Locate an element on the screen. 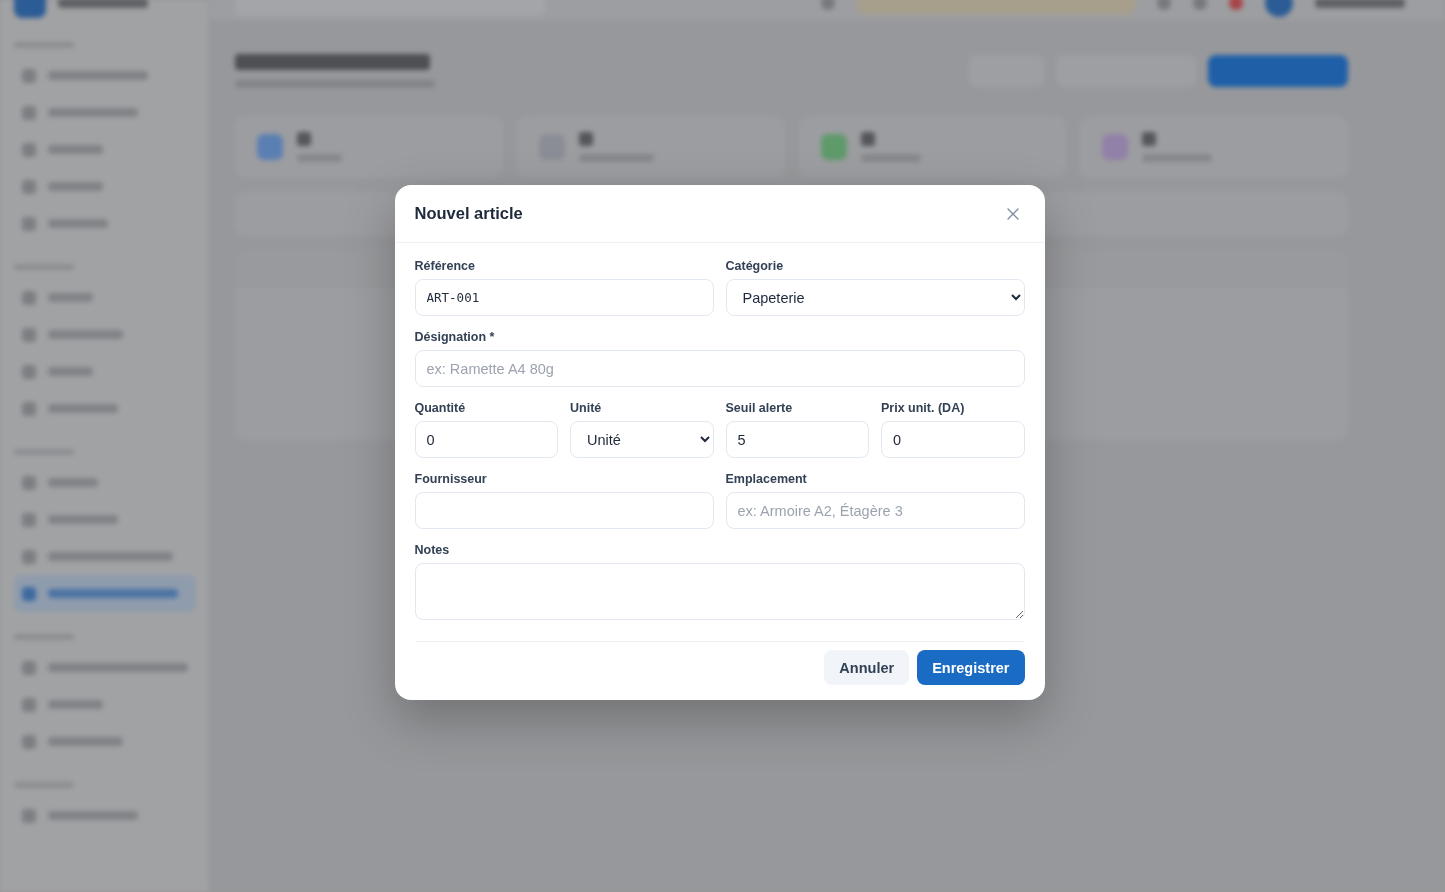  input-field is located at coordinates (564, 510).